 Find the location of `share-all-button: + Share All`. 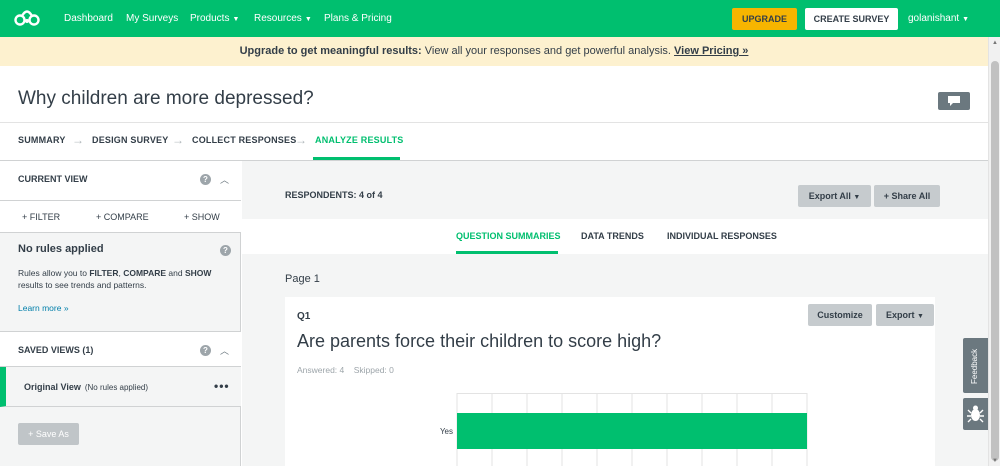

share-all-button: + Share All is located at coordinates (907, 196).